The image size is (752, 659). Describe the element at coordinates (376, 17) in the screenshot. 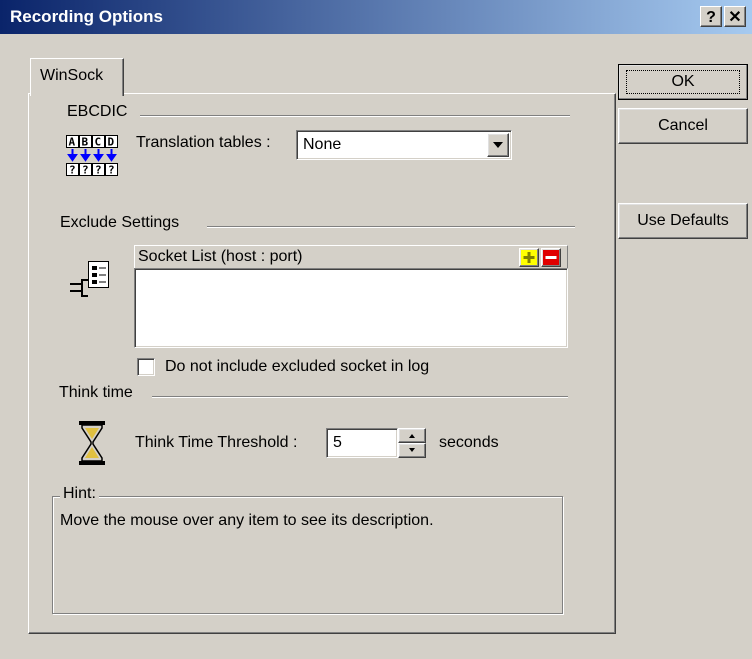

I see `title-bar: Recording Options ? ✕` at that location.